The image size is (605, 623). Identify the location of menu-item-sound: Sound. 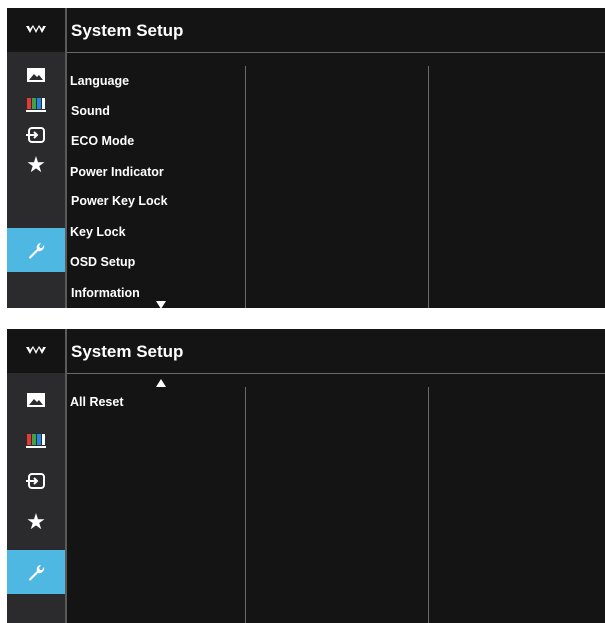
(90, 111).